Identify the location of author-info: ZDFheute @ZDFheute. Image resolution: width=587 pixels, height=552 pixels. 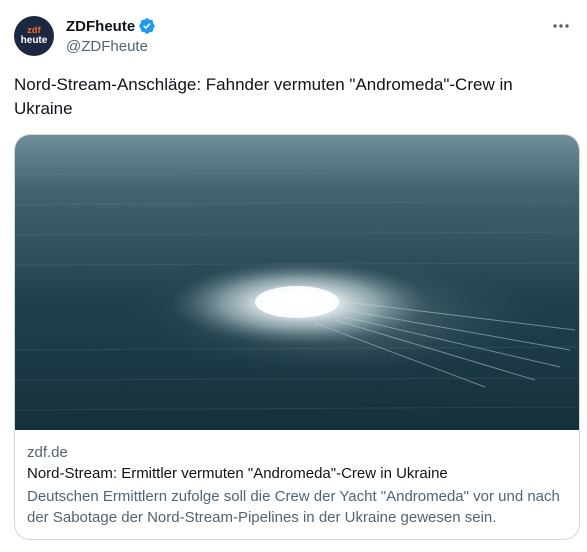
(111, 35).